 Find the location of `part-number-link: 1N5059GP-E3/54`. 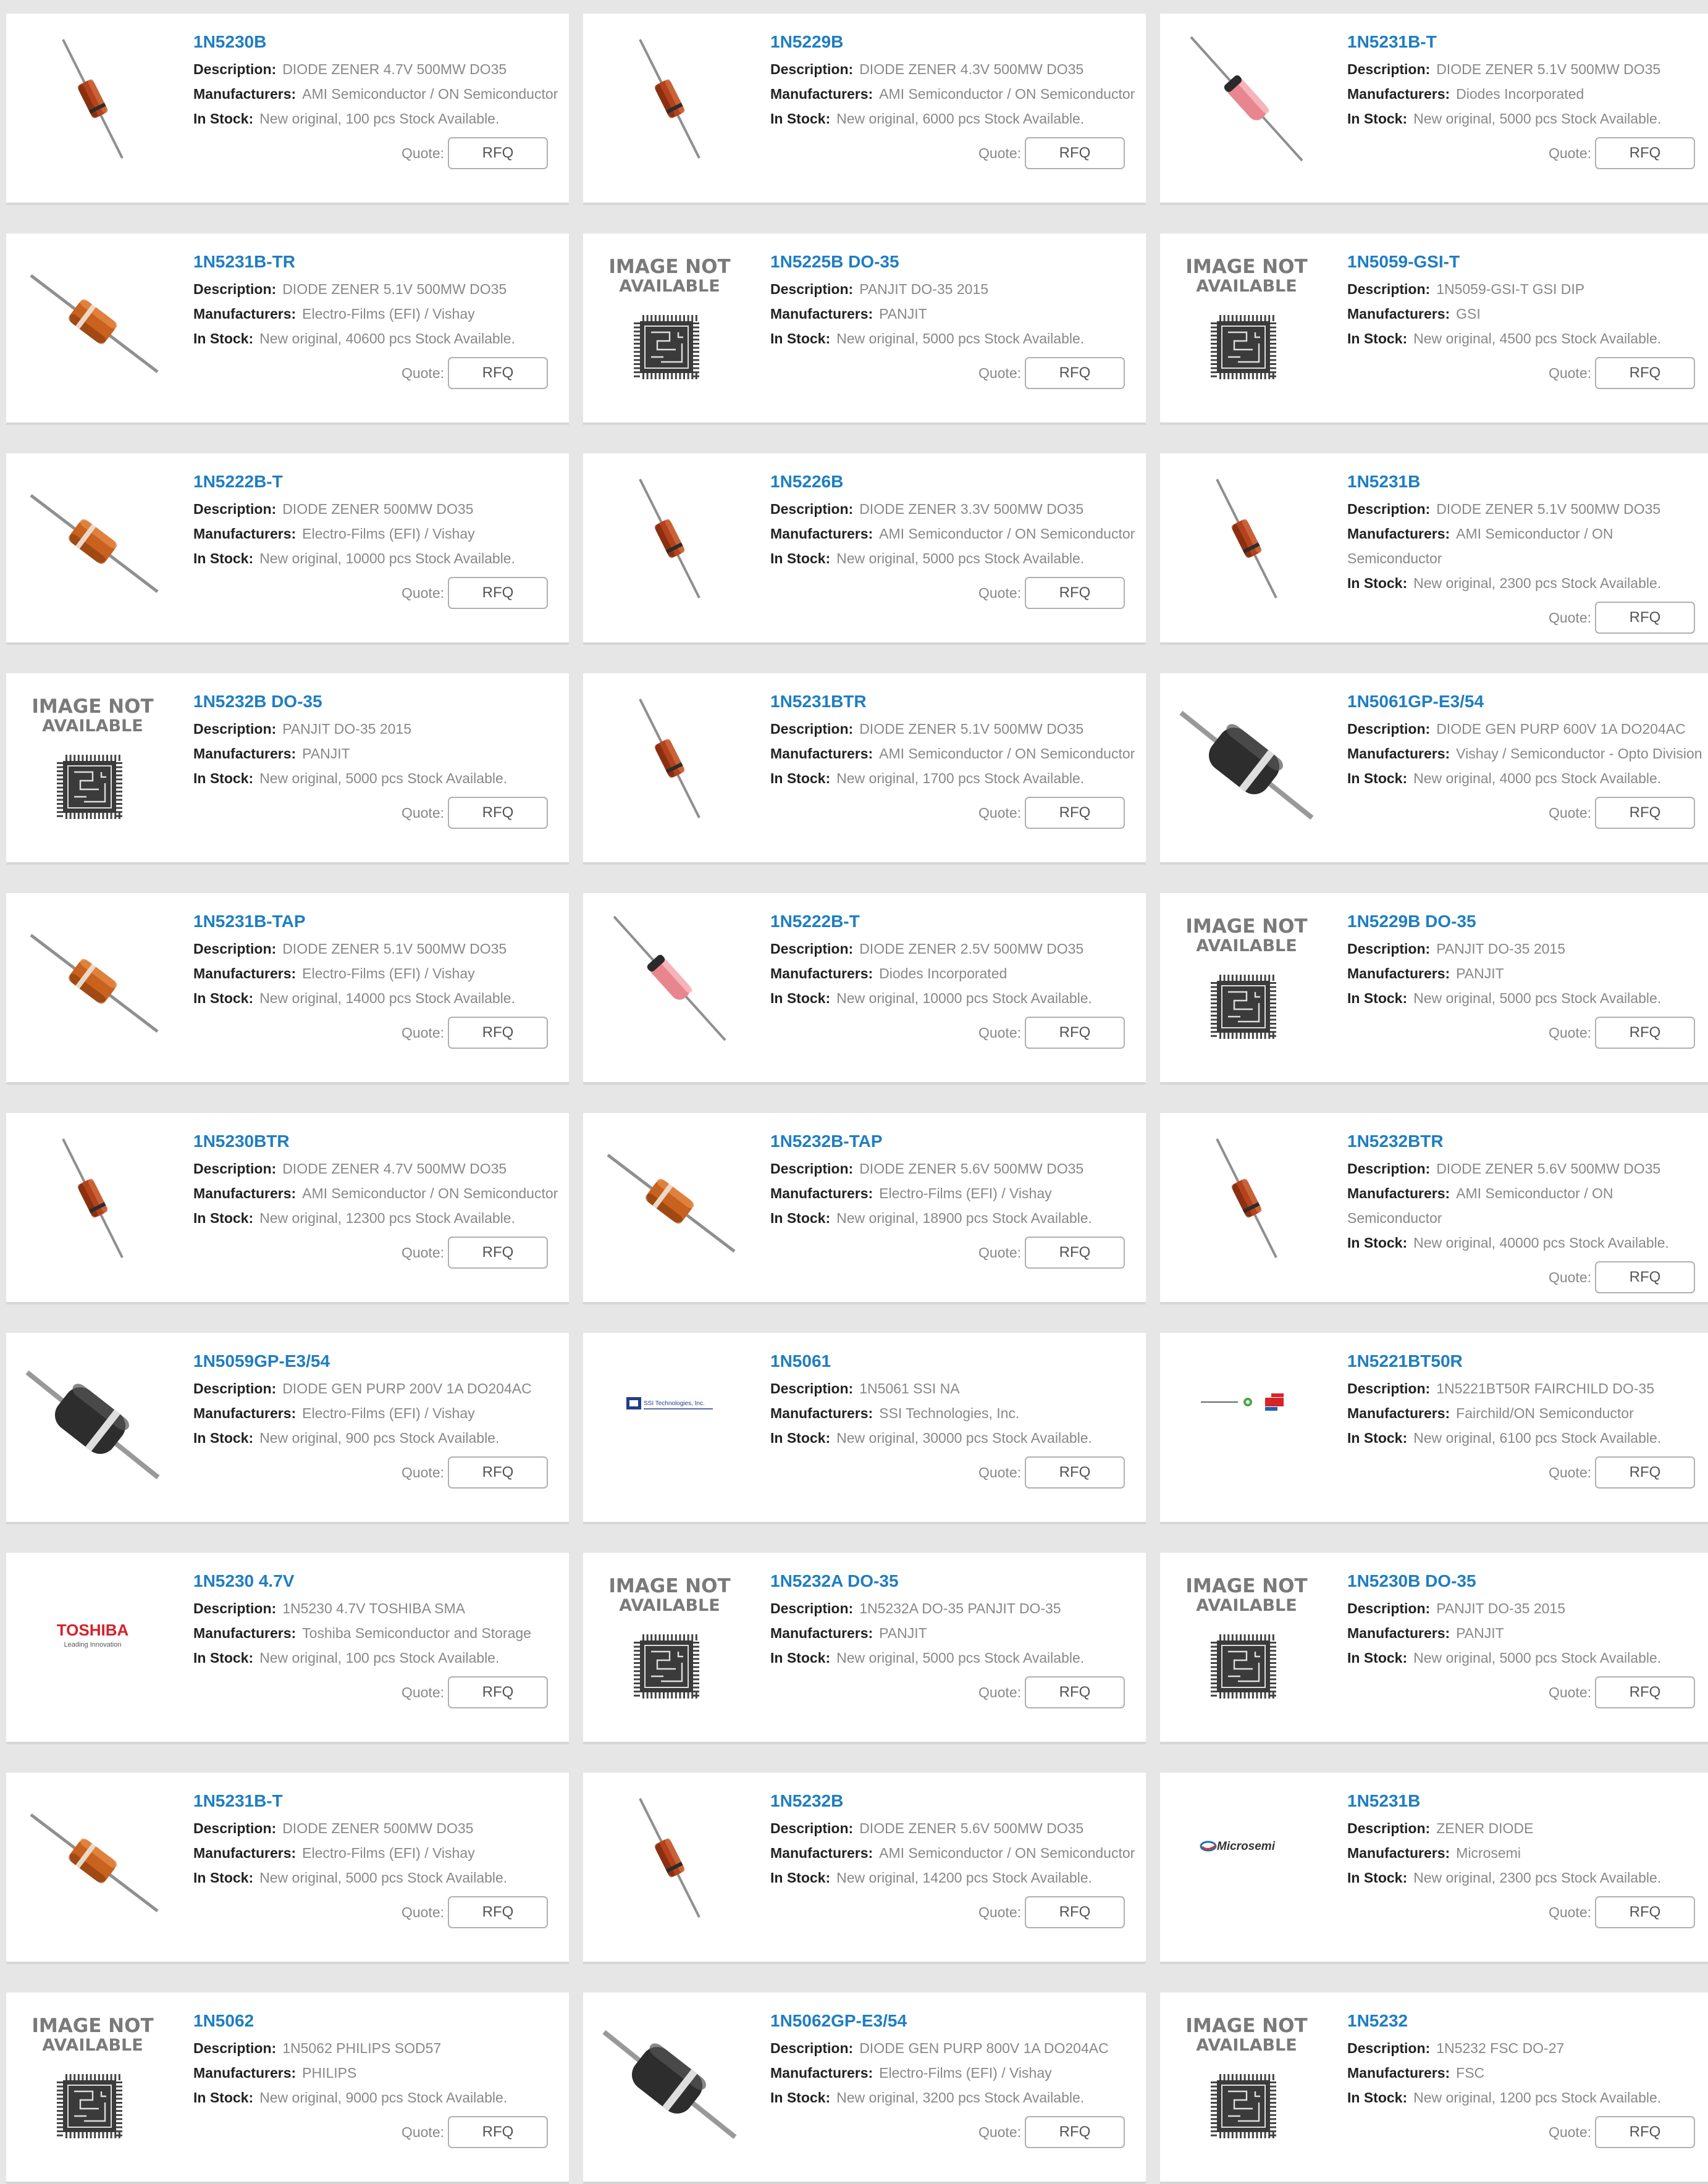

part-number-link: 1N5059GP-E3/54 is located at coordinates (376, 1362).